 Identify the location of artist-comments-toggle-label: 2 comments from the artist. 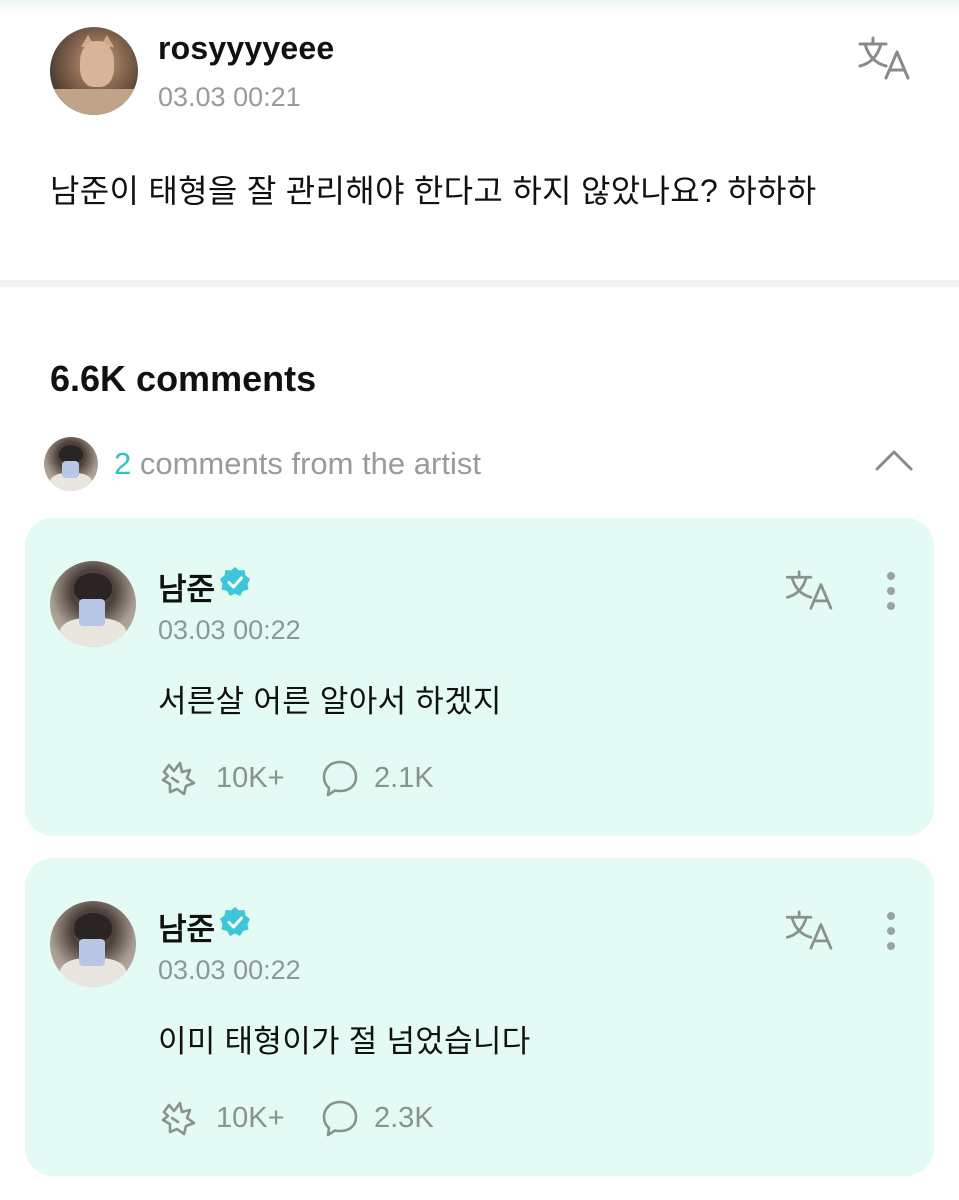
(297, 464).